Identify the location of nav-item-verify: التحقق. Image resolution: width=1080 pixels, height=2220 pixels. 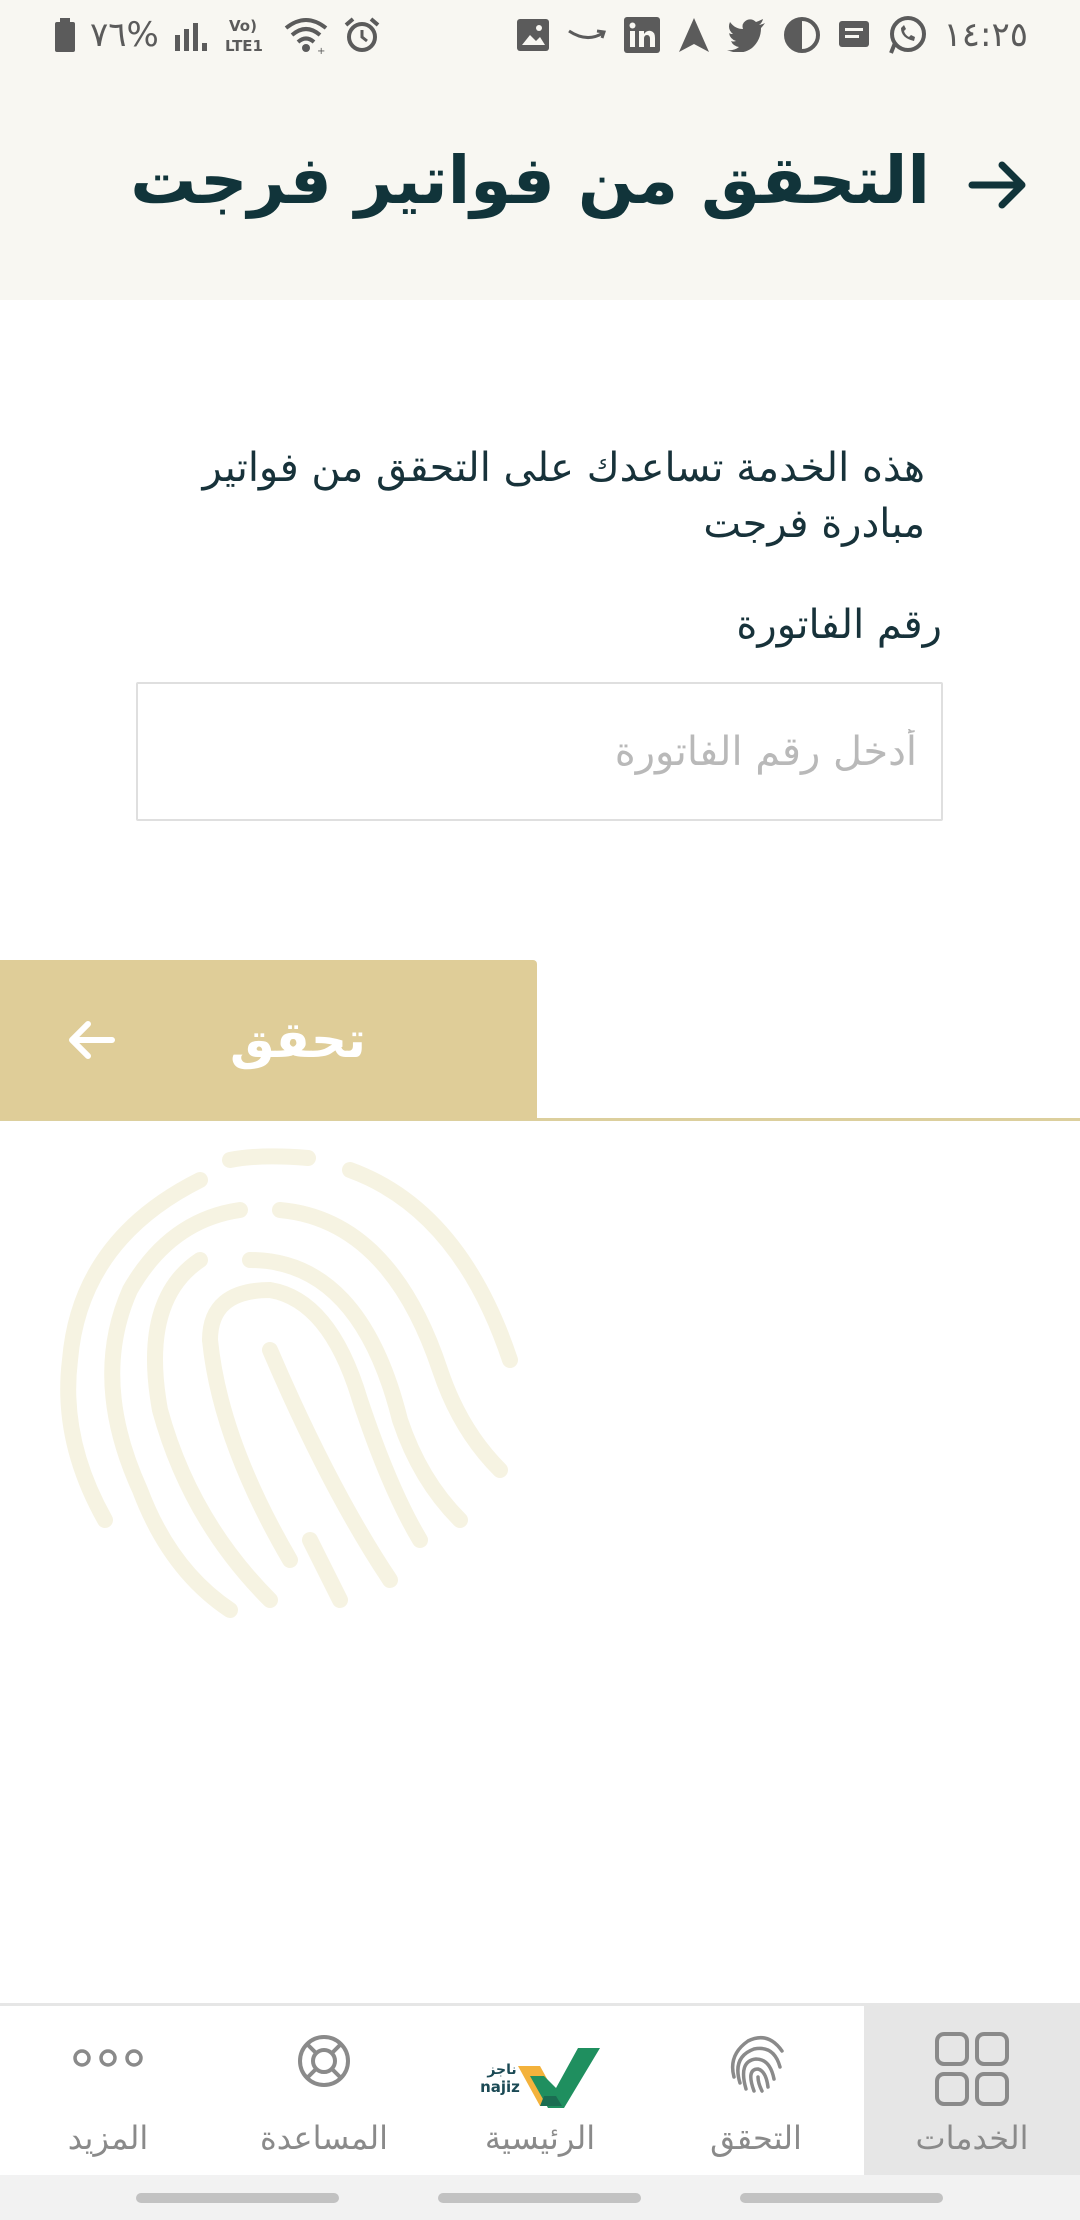
(756, 2090).